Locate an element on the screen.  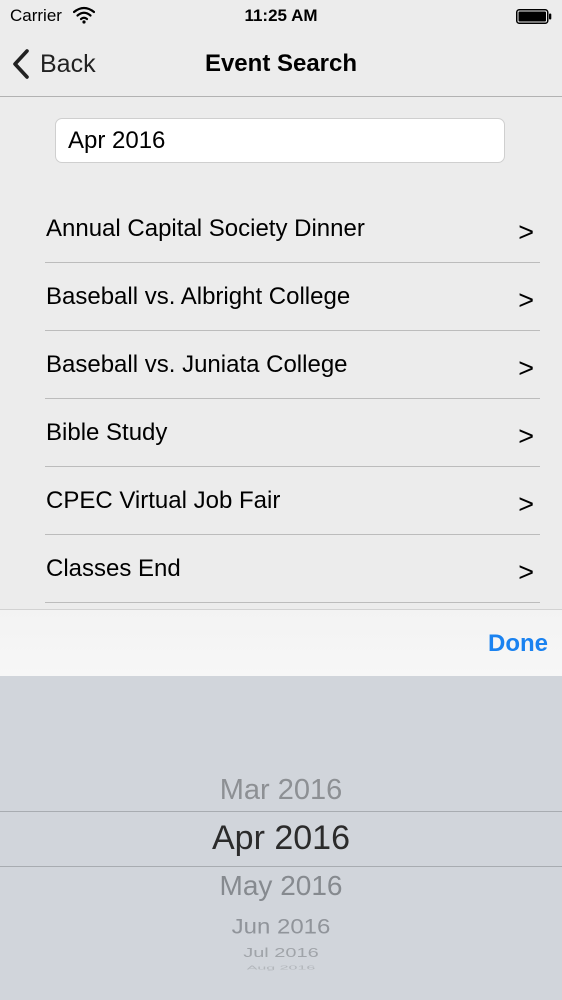
battery-icon is located at coordinates (534, 16).